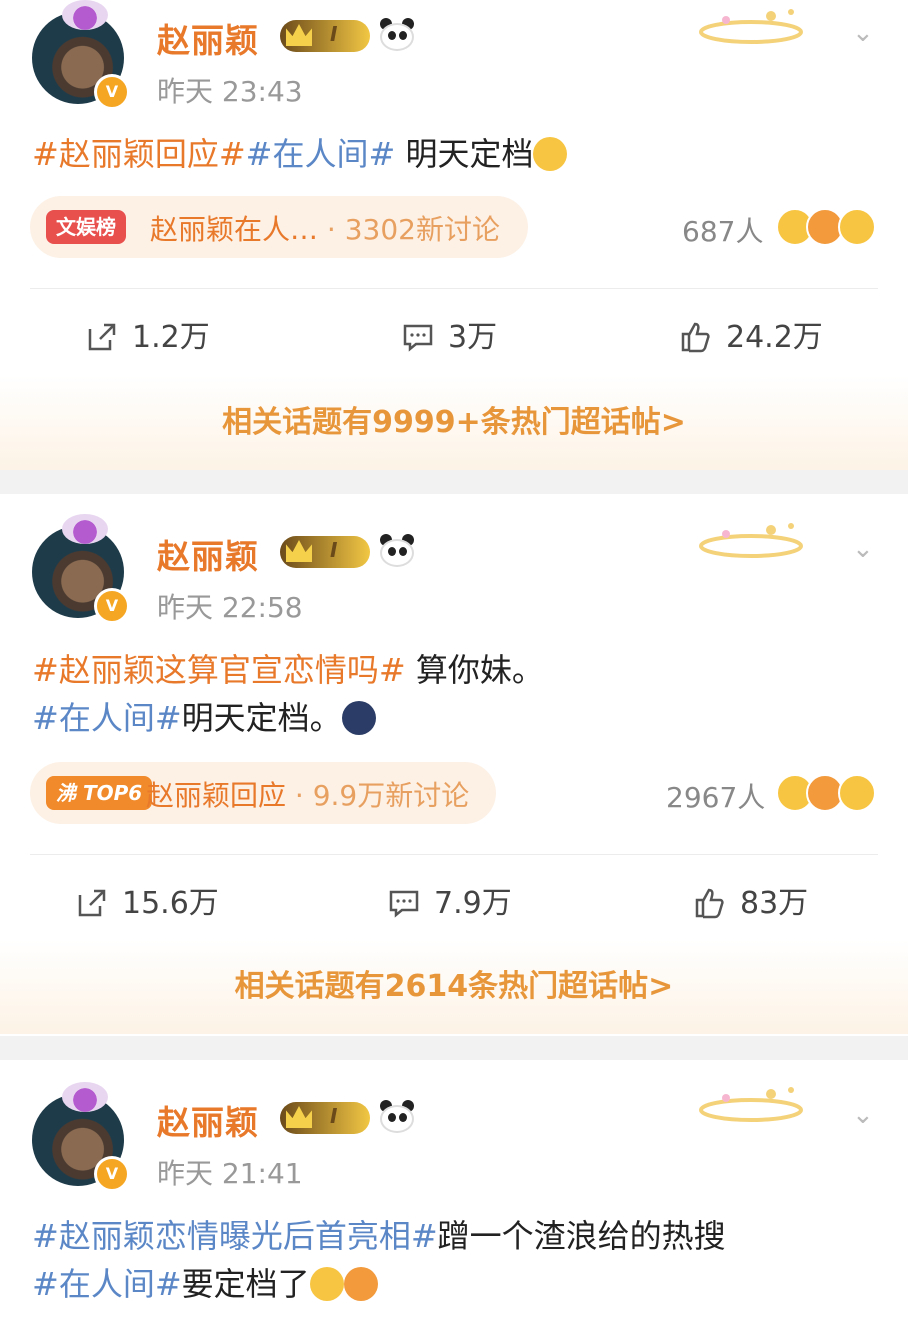  I want to click on comment-button: 3万, so click(449, 334).